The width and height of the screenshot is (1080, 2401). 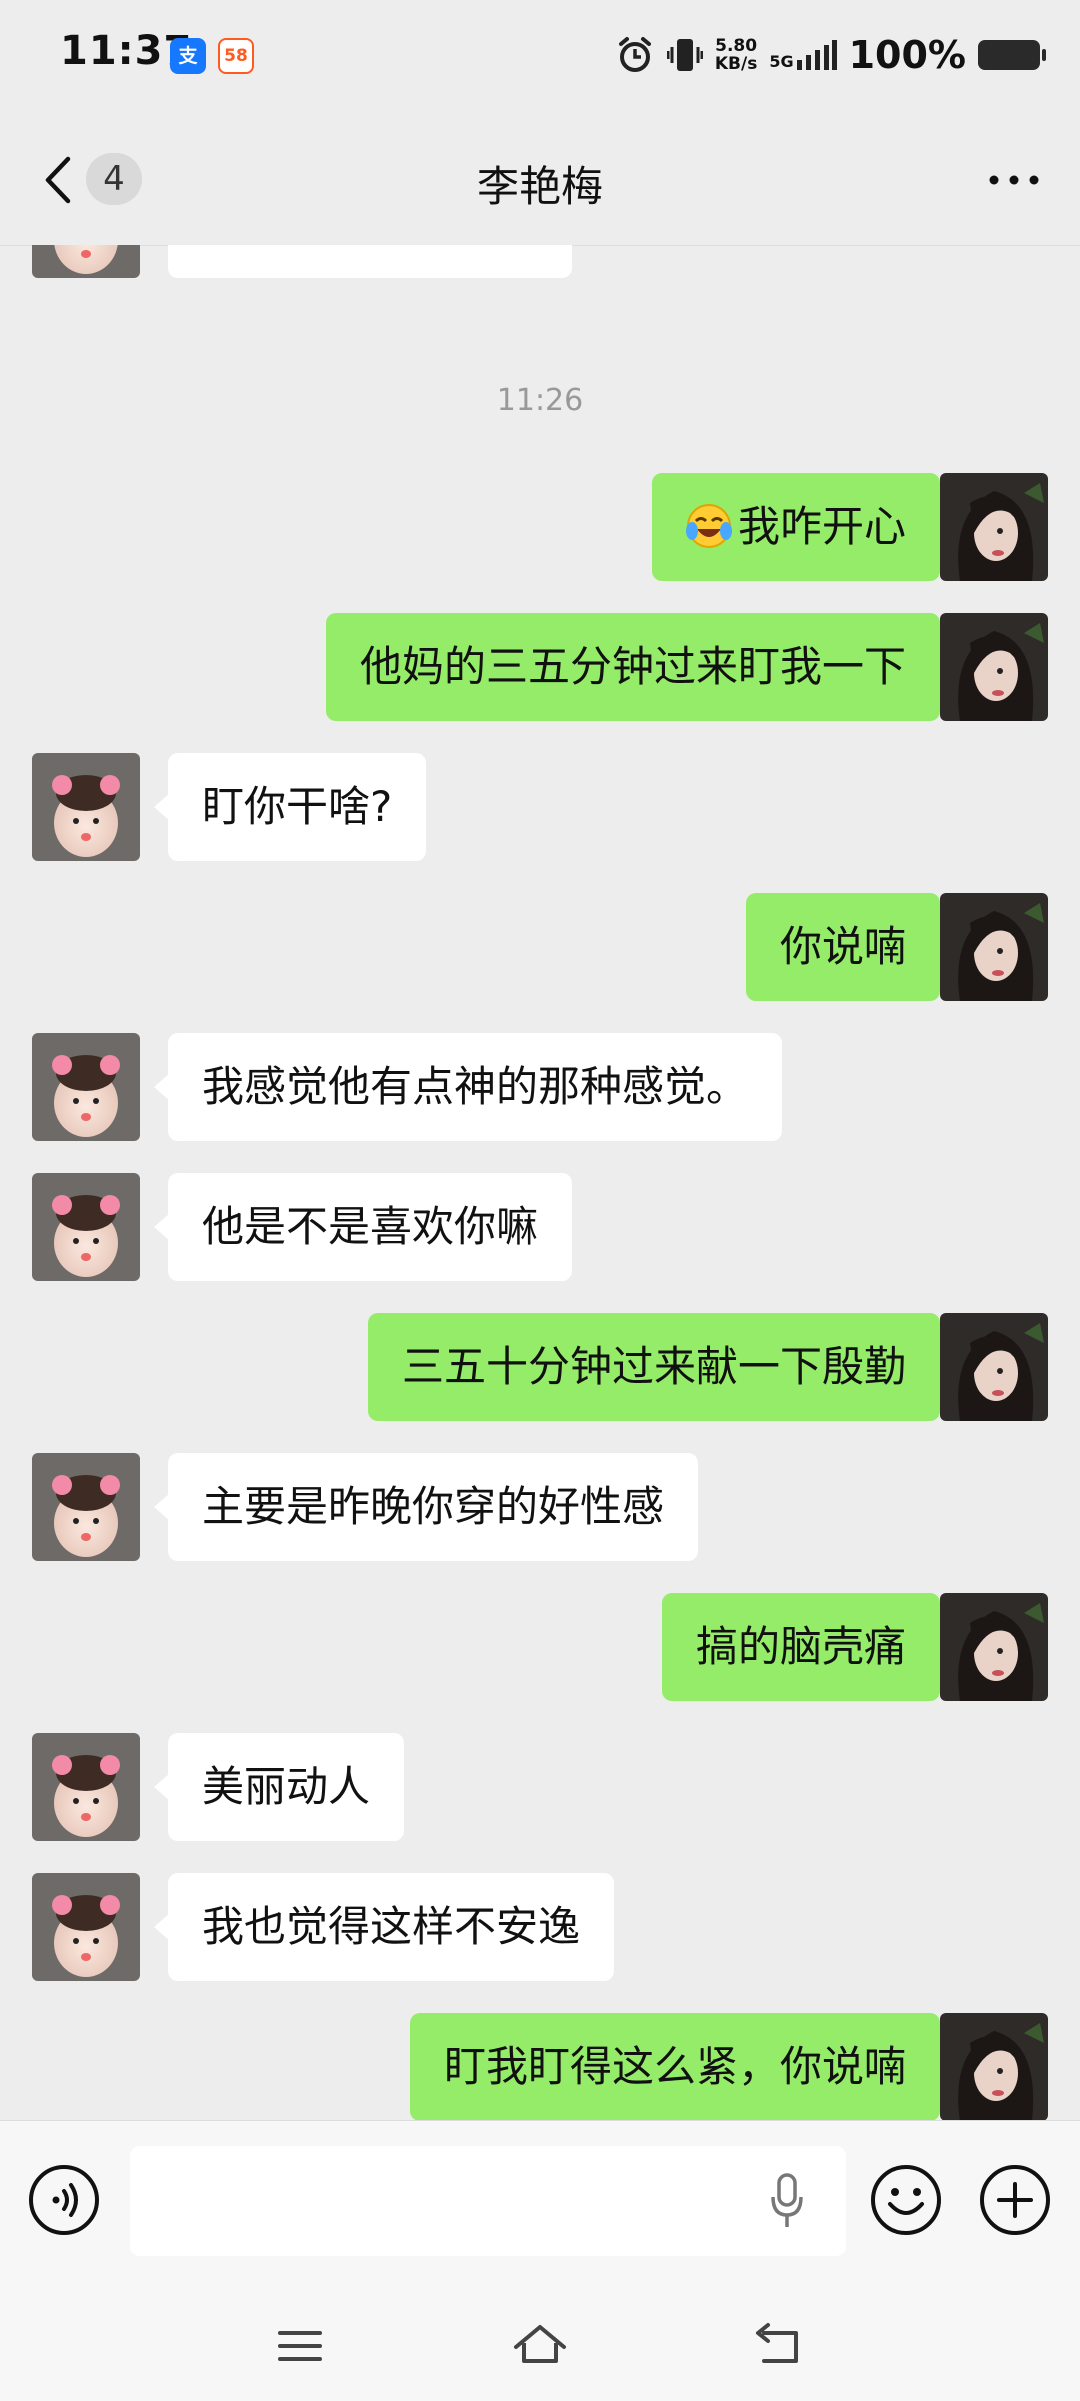 I want to click on received-message-bubble: 他是不是喜欢你嘛, so click(x=363, y=1227).